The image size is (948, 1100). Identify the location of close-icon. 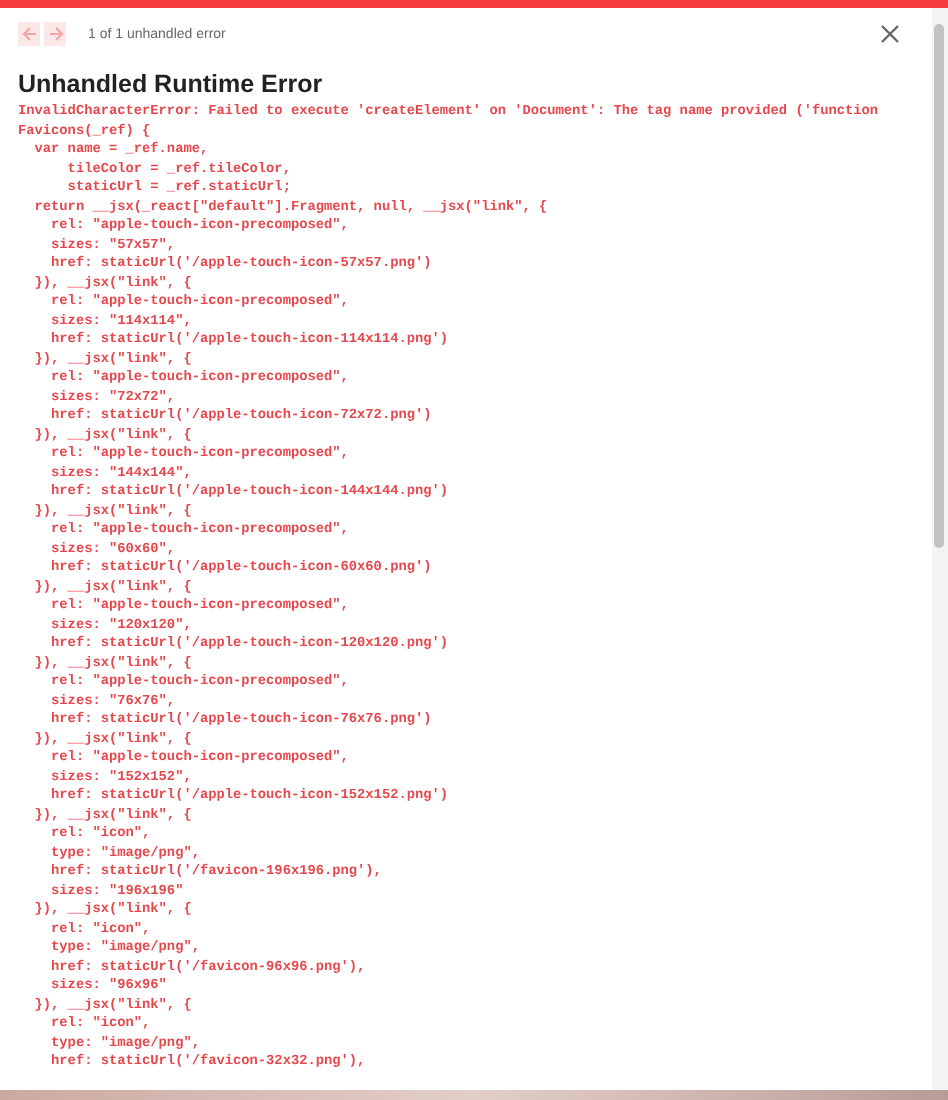
(890, 34).